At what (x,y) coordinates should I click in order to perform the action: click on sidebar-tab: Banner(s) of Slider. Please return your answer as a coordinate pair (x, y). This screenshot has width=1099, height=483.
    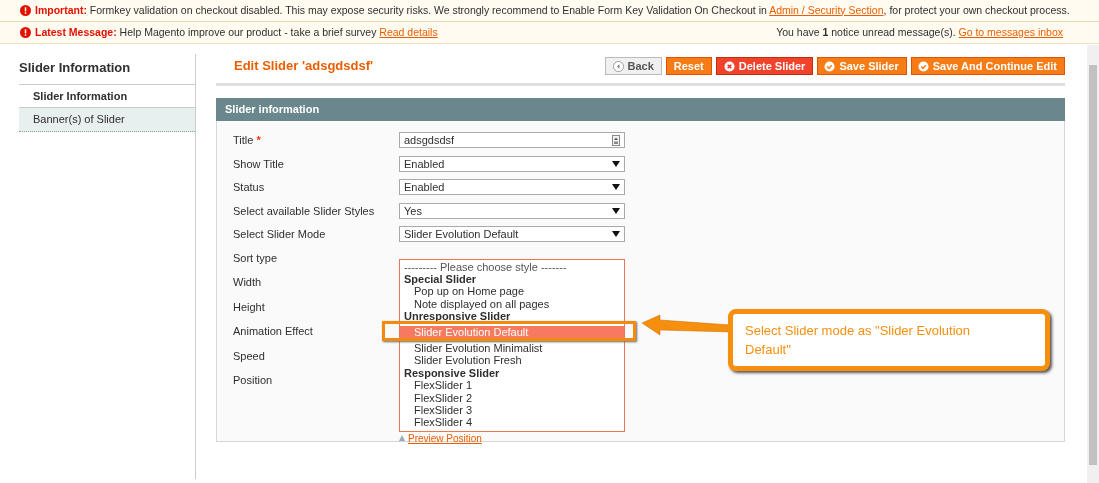
    Looking at the image, I should click on (107, 120).